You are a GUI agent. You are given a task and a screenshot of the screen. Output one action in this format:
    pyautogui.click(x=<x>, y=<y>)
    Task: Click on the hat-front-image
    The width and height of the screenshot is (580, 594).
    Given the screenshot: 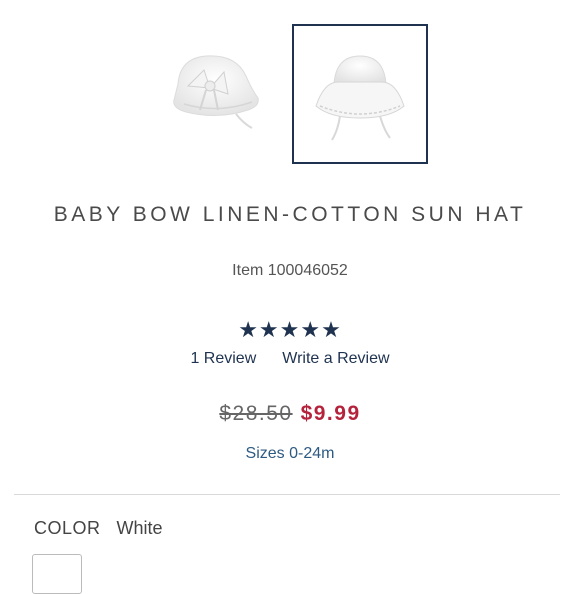 What is the action you would take?
    pyautogui.click(x=360, y=98)
    